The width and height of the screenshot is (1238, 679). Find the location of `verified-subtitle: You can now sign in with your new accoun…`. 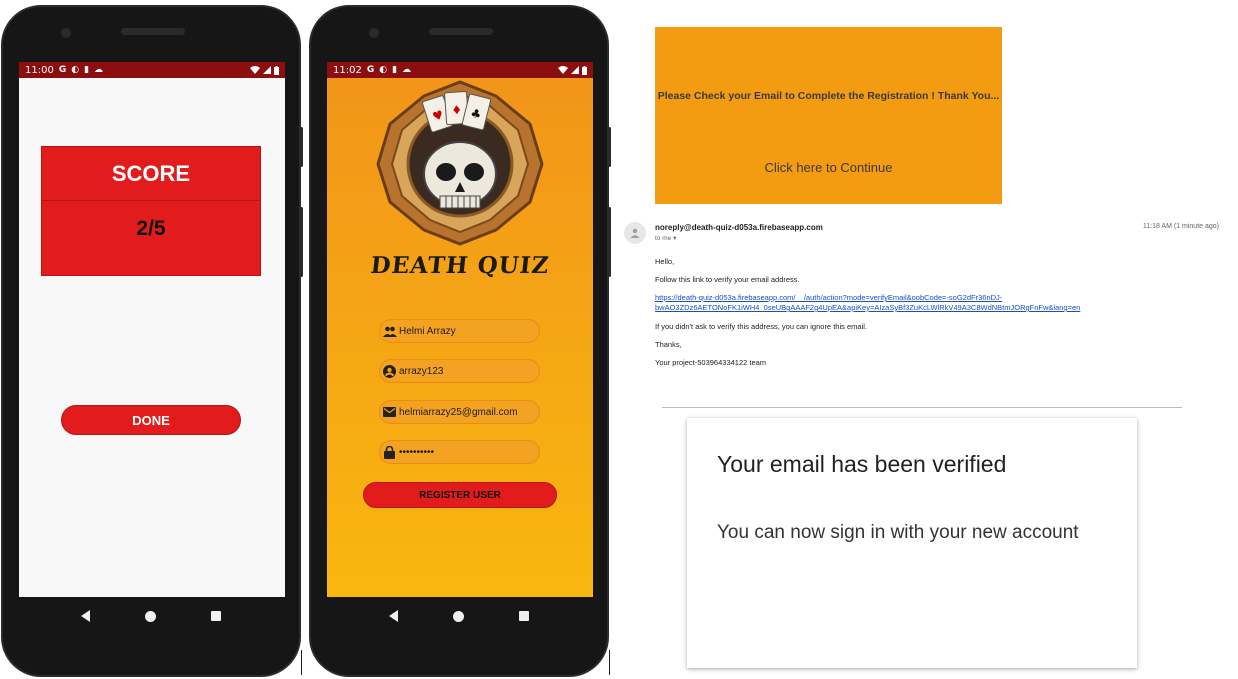

verified-subtitle: You can now sign in with your new accoun… is located at coordinates (898, 532).